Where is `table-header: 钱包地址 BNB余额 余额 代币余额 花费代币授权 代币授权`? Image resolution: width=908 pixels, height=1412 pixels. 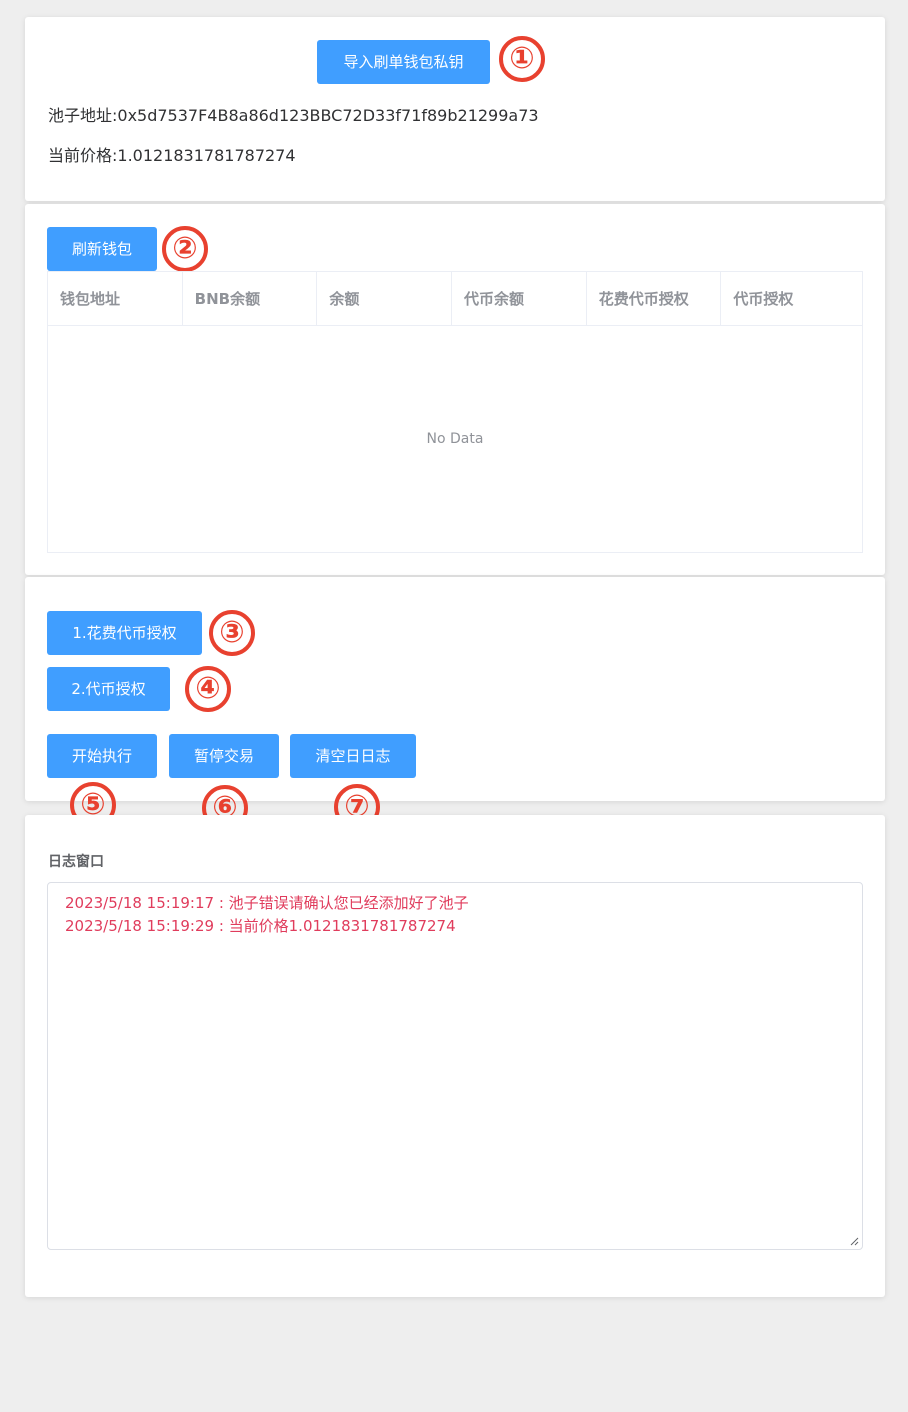
table-header: 钱包地址 BNB余额 余额 代币余额 花费代币授权 代币授权 is located at coordinates (455, 299).